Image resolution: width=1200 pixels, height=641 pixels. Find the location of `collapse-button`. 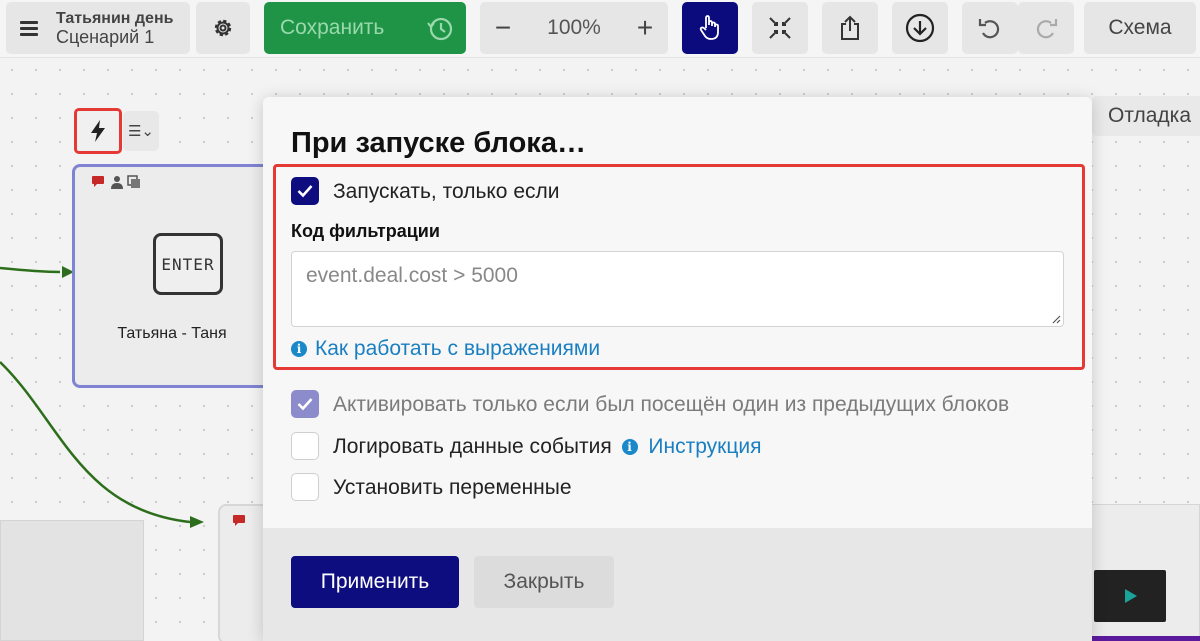

collapse-button is located at coordinates (780, 28).